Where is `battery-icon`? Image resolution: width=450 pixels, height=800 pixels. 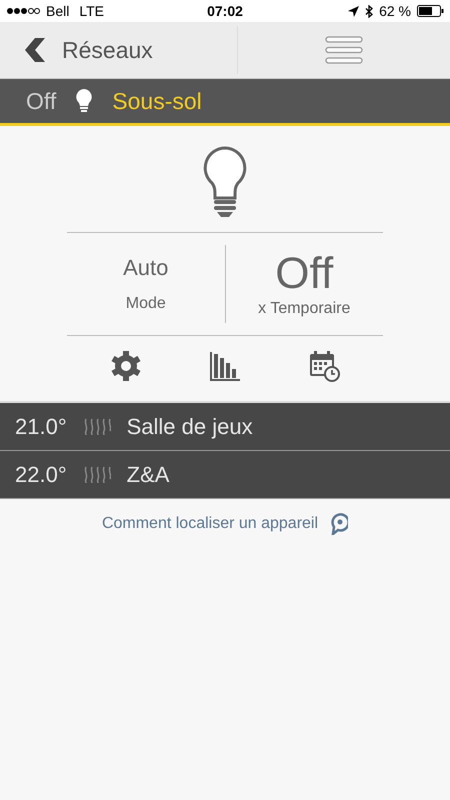 battery-icon is located at coordinates (430, 11).